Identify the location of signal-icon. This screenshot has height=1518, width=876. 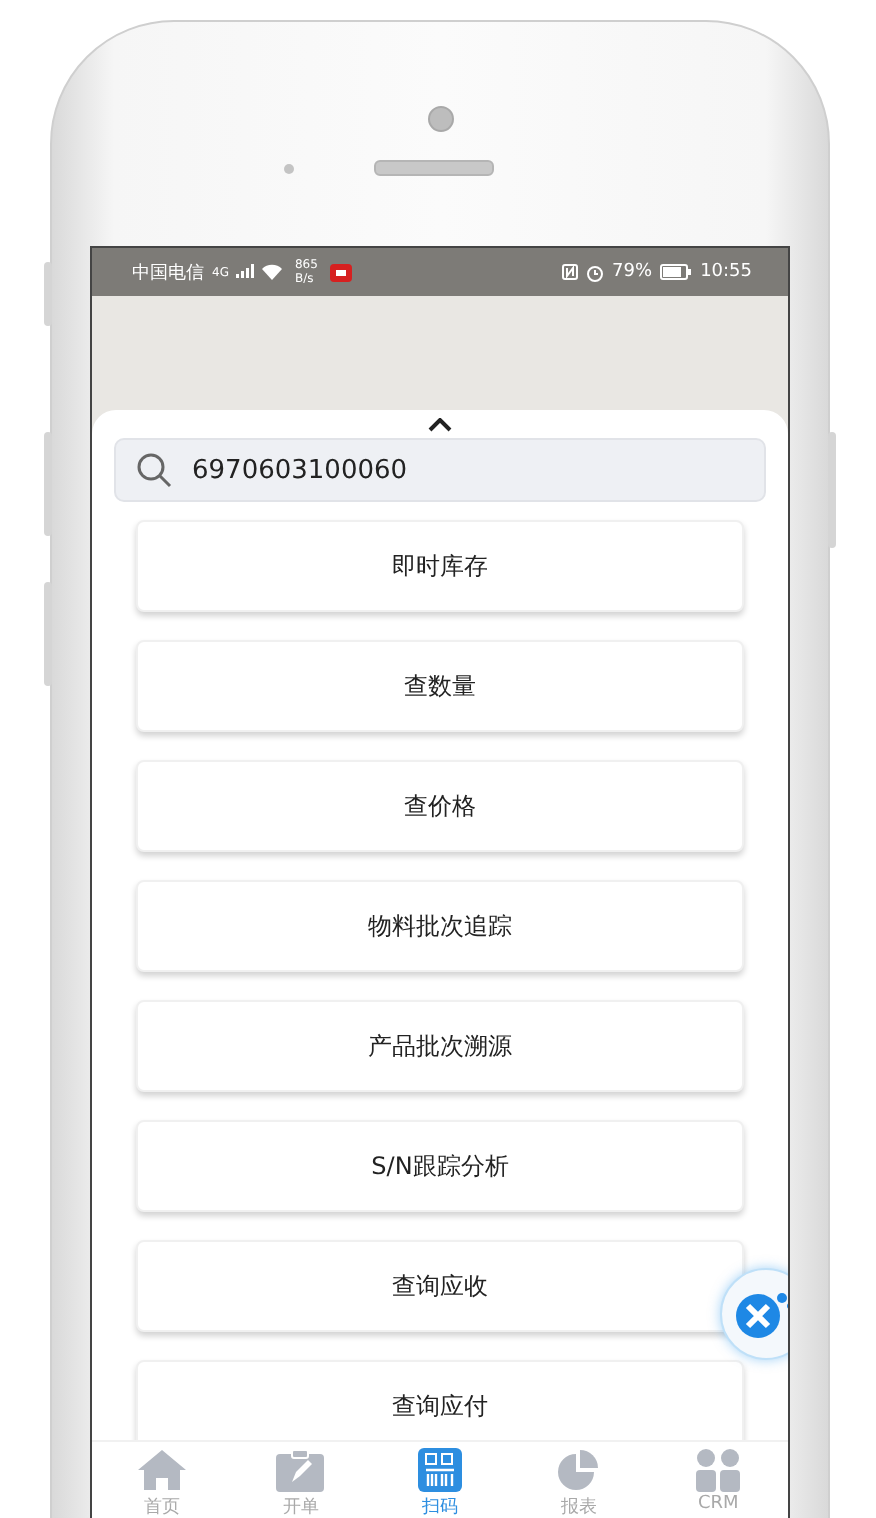
(245, 272).